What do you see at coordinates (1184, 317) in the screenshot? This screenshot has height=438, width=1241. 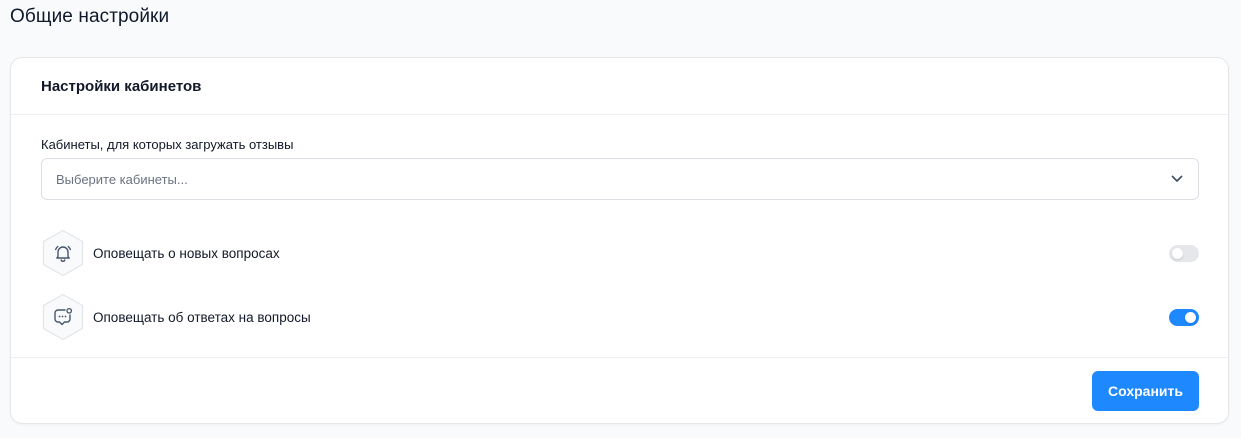 I see `notify-answers-toggle` at bounding box center [1184, 317].